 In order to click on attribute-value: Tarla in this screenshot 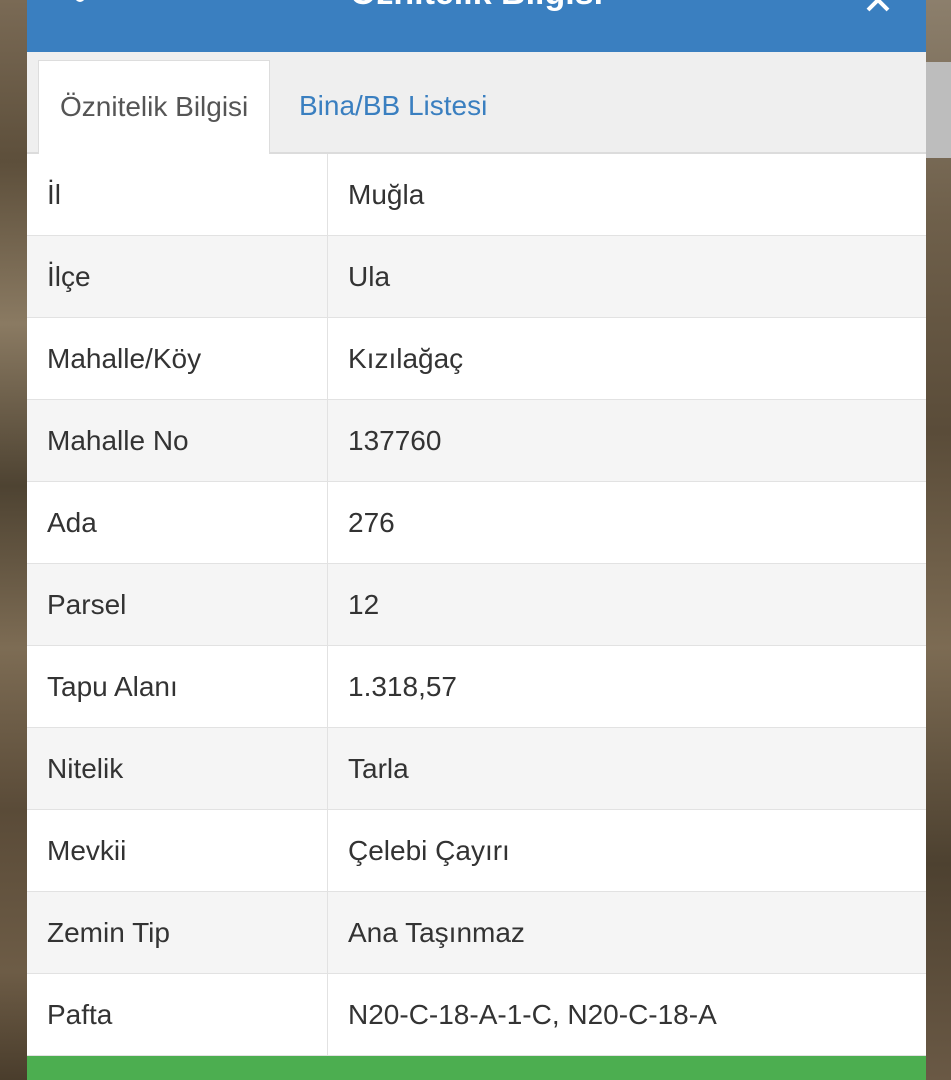, I will do `click(626, 768)`.